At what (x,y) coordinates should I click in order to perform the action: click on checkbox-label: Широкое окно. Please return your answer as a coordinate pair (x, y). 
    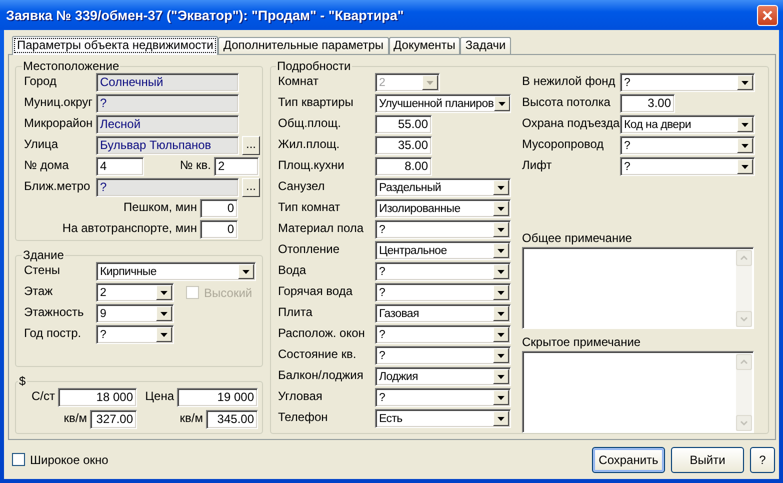
    Looking at the image, I should click on (69, 459).